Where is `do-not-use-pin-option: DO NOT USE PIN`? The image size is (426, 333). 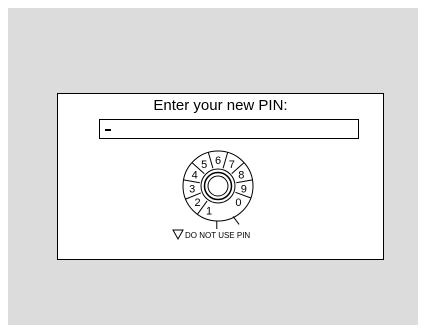
do-not-use-pin-option: DO NOT USE PIN is located at coordinates (217, 235).